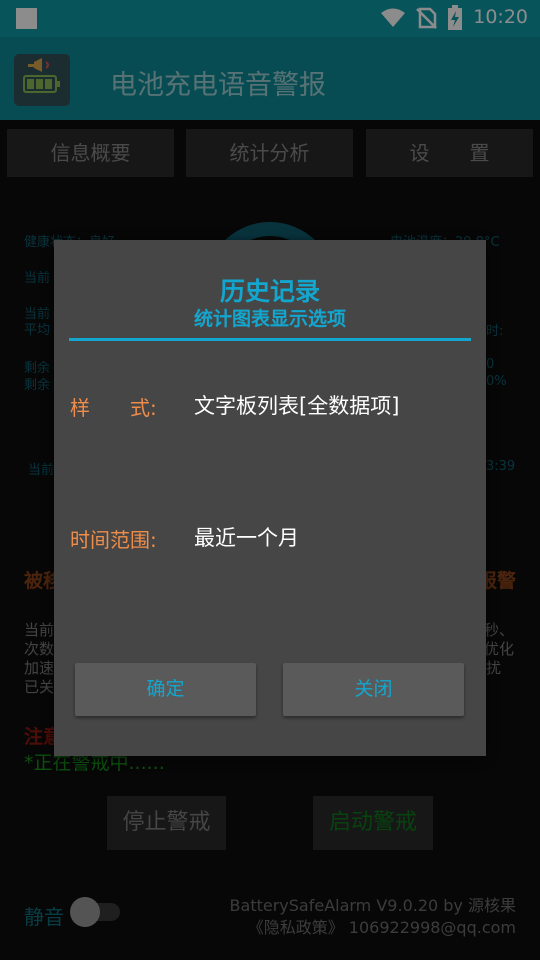  I want to click on dialog-subtitle: 统计图表显示选项, so click(269, 319).